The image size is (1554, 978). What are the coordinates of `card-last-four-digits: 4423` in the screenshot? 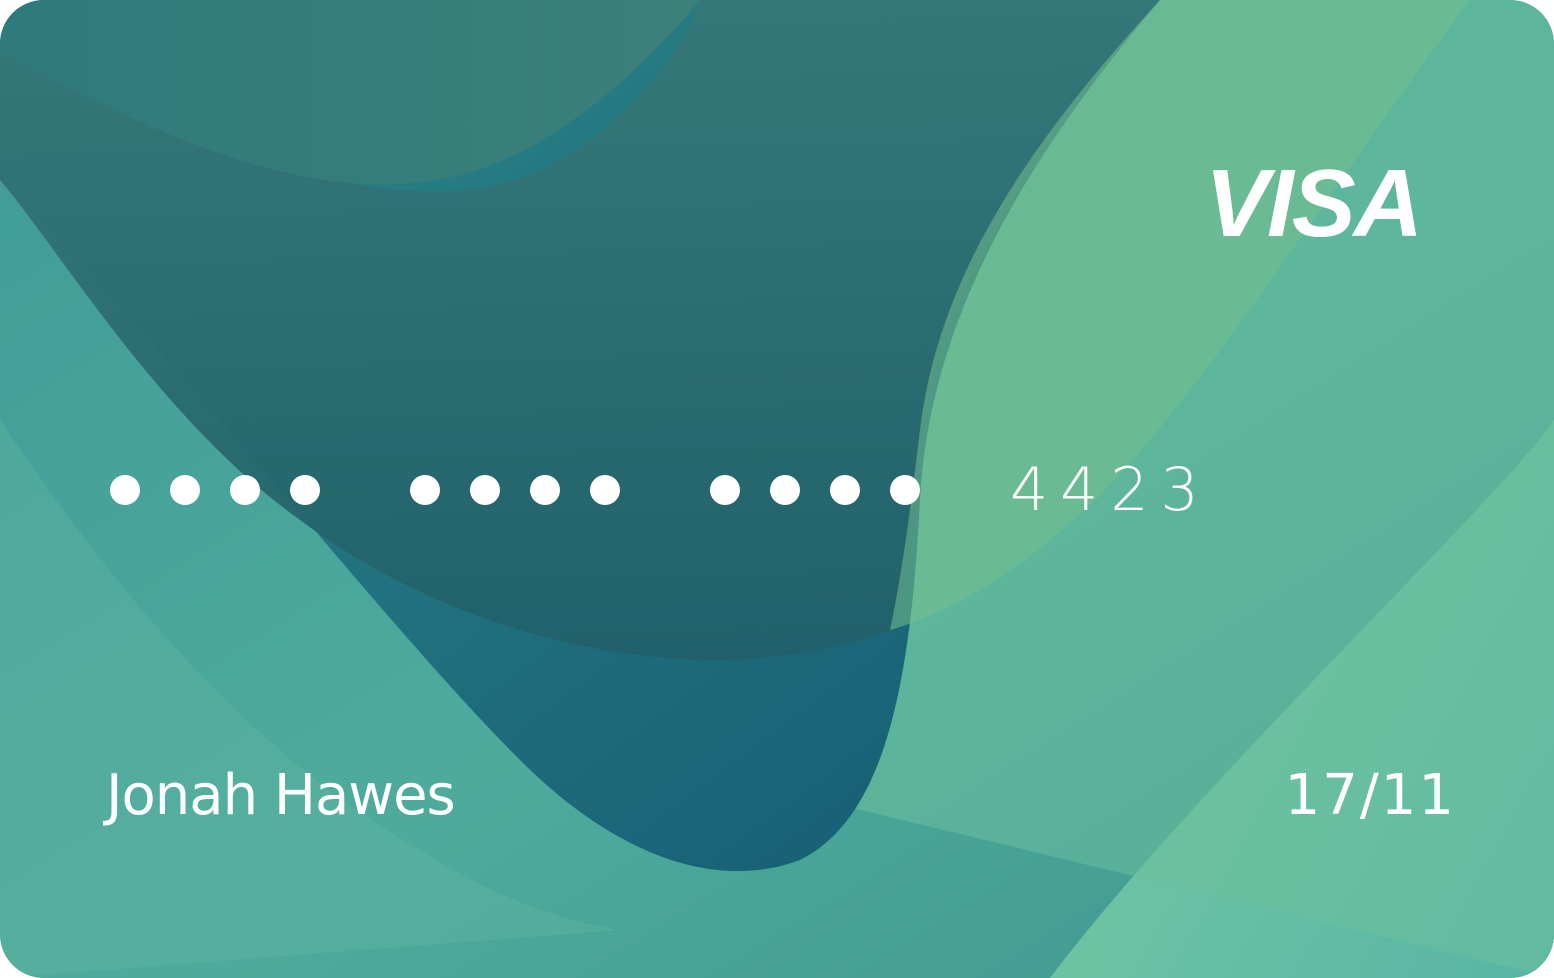 It's located at (1110, 490).